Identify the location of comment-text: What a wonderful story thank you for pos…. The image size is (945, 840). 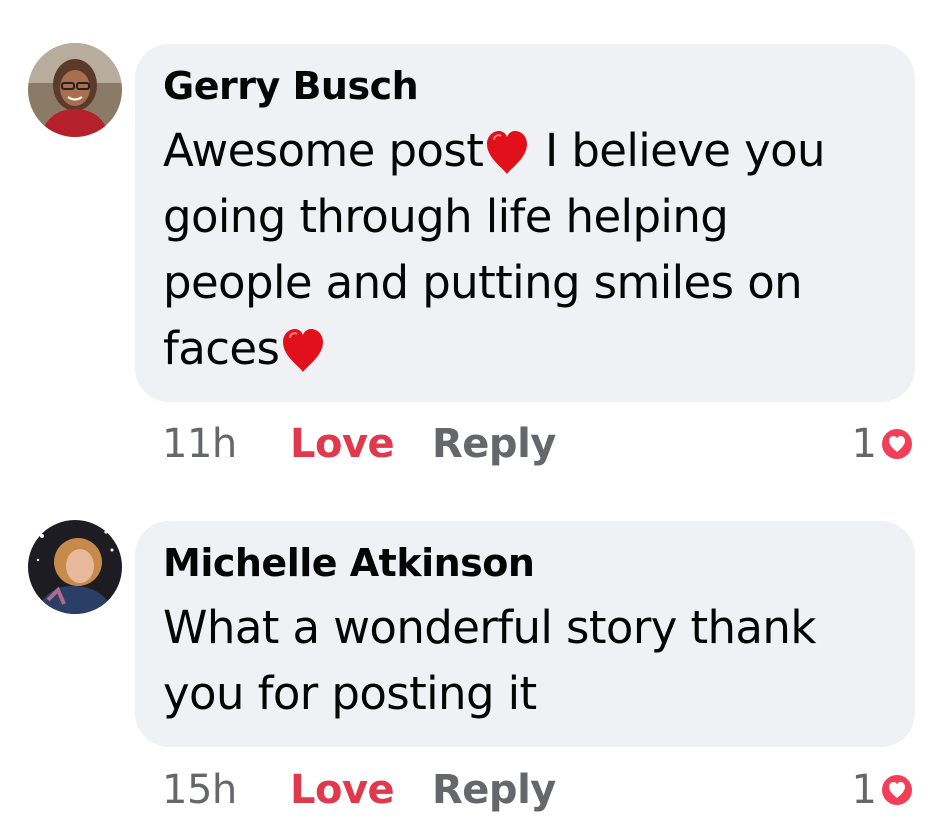
(489, 660).